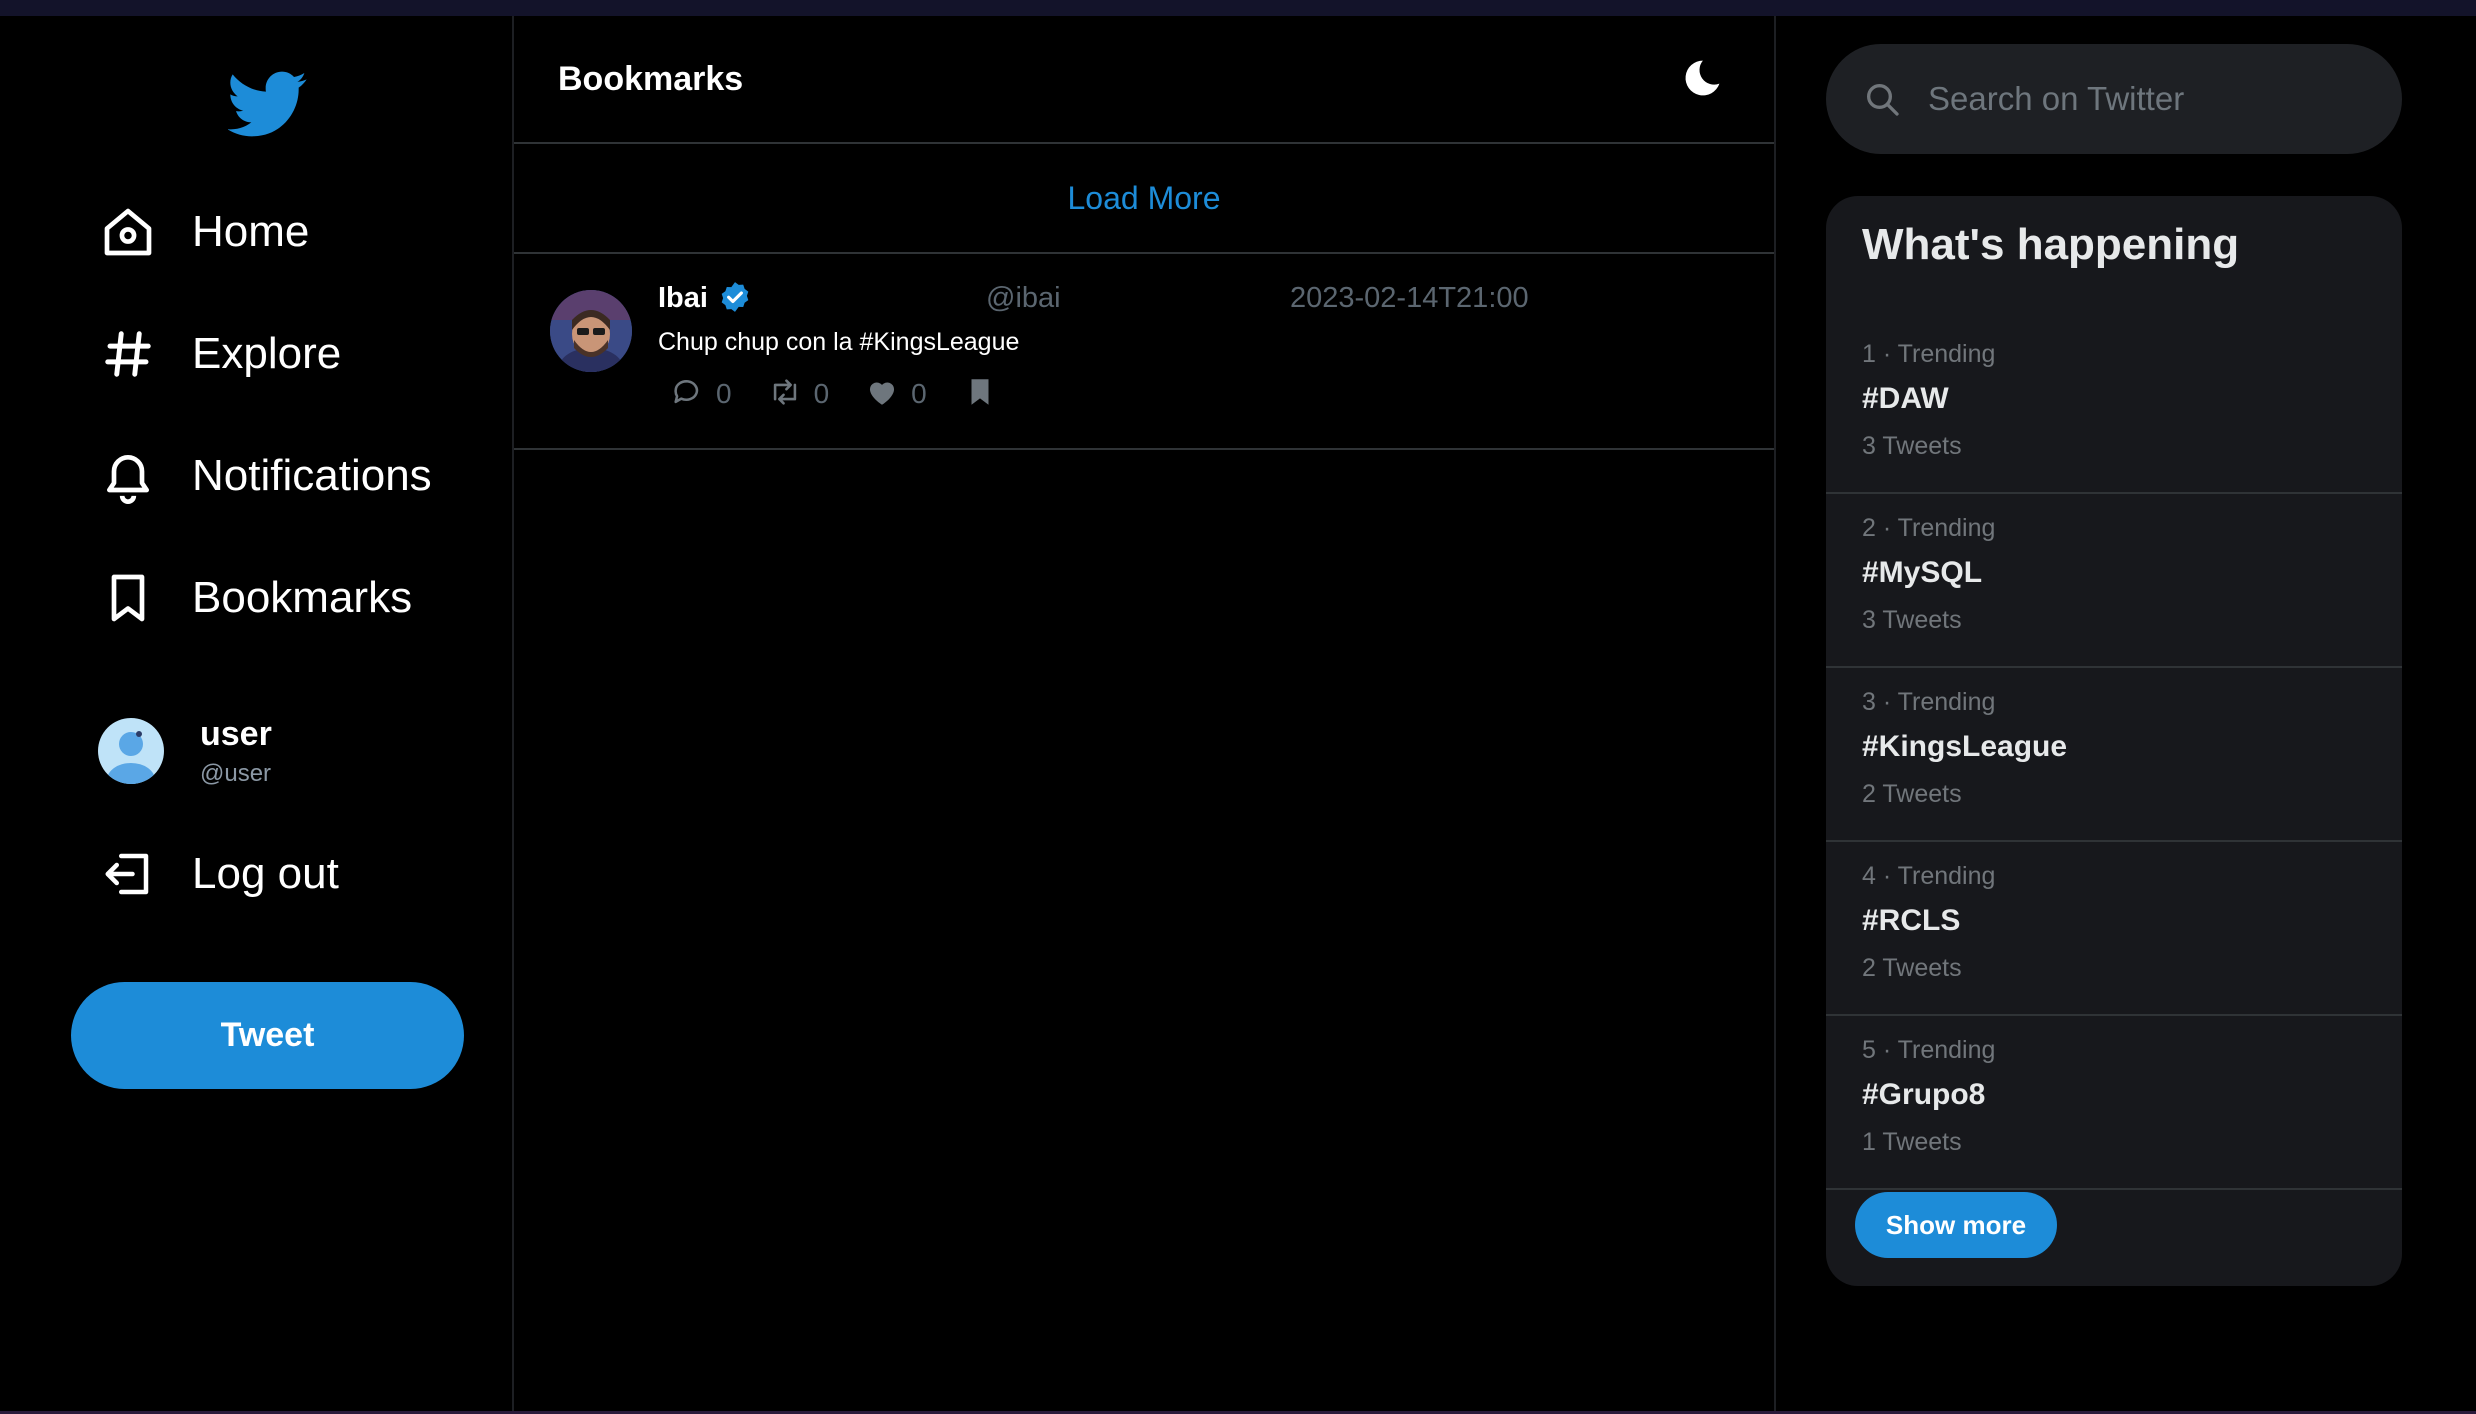 The image size is (2476, 1414). Describe the element at coordinates (735, 297) in the screenshot. I see `verified-badge-icon` at that location.